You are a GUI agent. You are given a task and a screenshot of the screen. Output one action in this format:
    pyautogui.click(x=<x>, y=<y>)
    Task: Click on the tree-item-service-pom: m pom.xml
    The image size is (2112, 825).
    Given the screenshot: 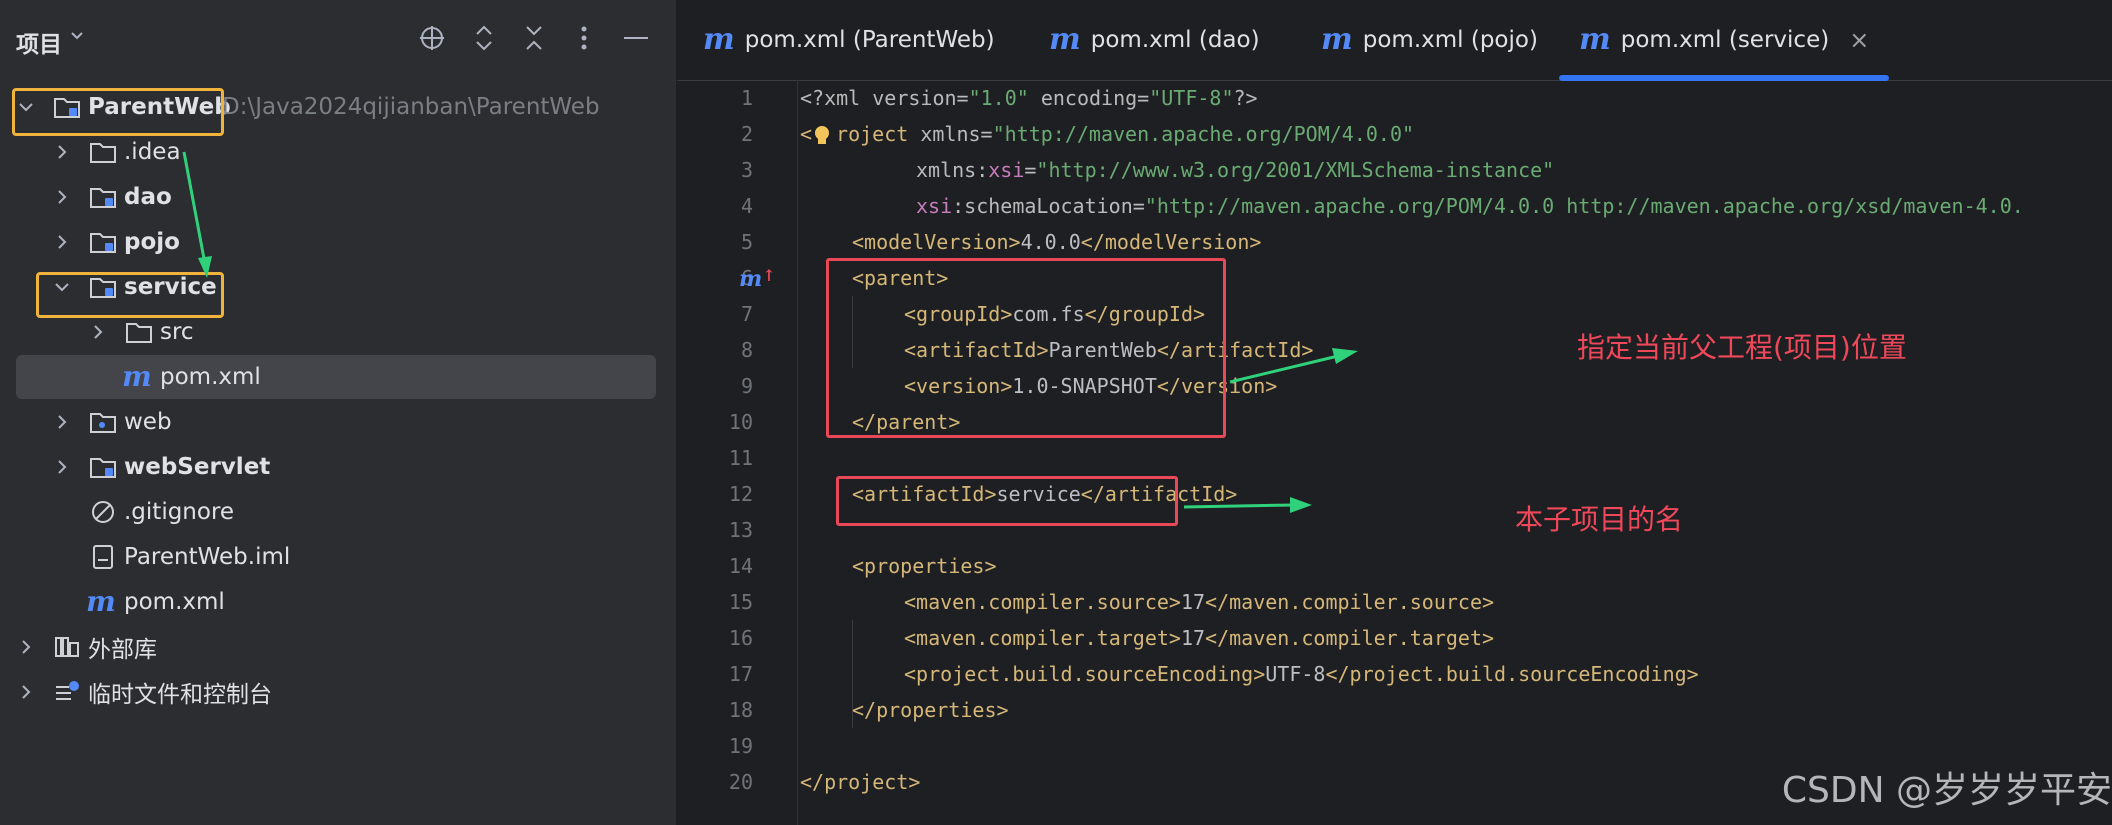 What is the action you would take?
    pyautogui.click(x=336, y=377)
    